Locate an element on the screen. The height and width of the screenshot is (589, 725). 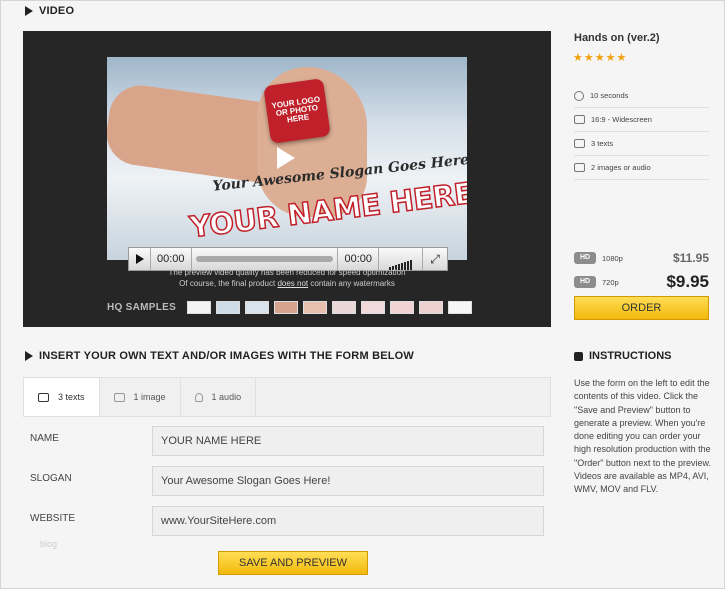
tab-label: 3 texts is located at coordinates (71, 397).